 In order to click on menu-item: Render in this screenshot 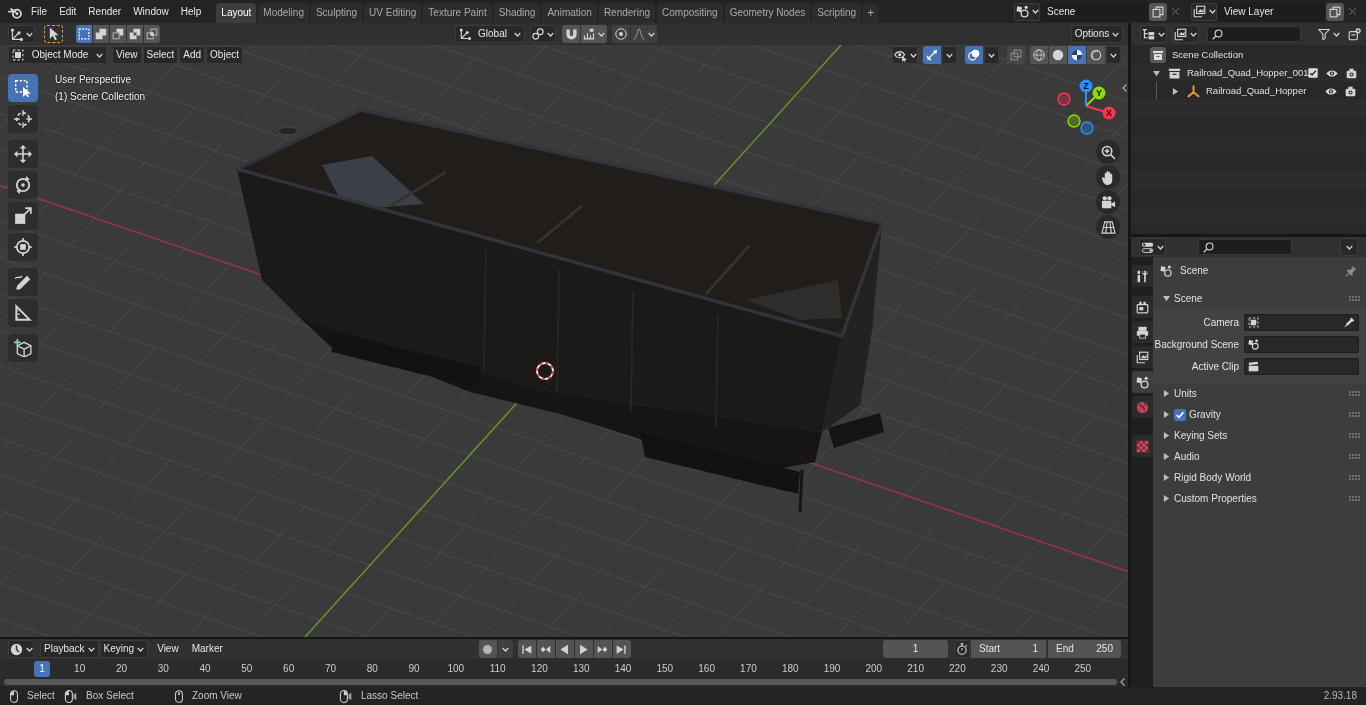, I will do `click(105, 11)`.